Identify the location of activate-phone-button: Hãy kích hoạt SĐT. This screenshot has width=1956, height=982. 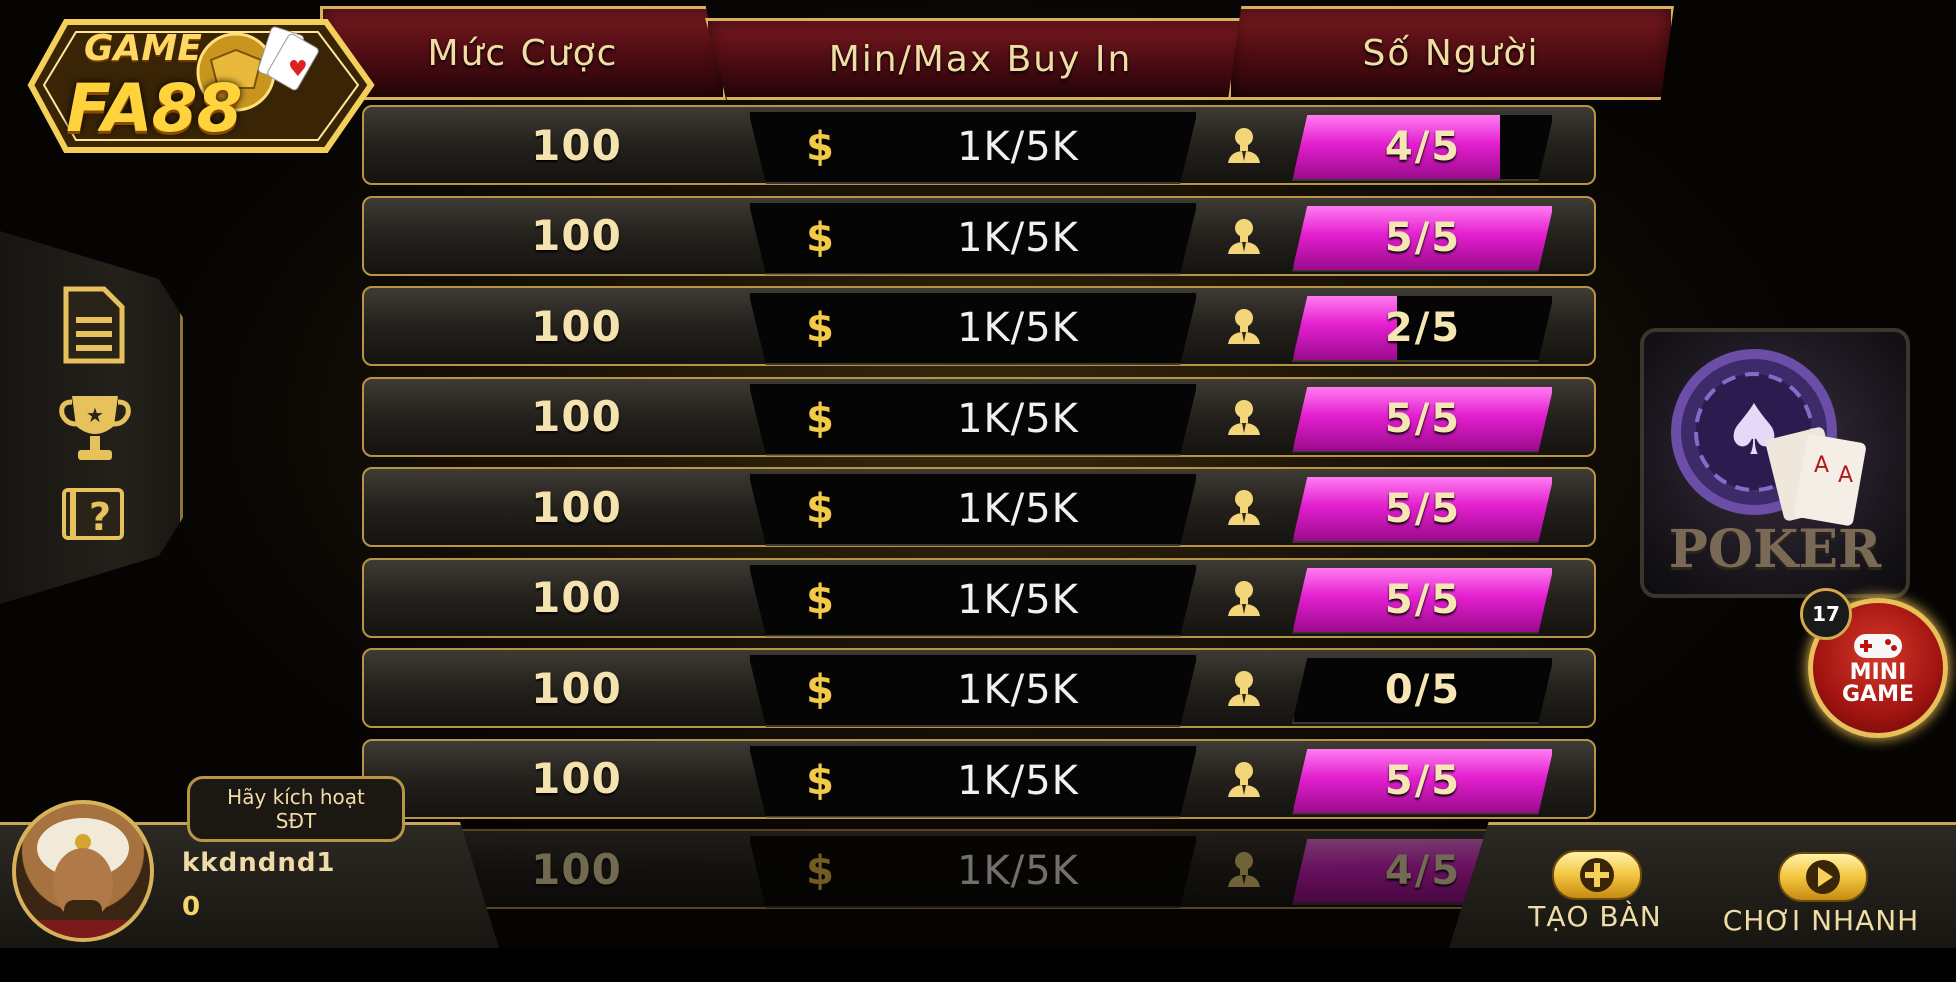
(296, 809).